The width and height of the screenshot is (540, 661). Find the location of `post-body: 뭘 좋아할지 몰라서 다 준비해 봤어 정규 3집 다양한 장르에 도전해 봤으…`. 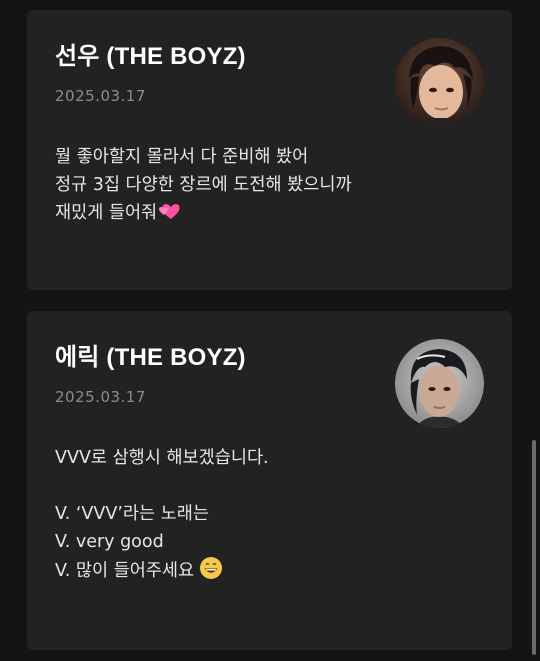

post-body: 뭘 좋아할지 몰라서 다 준비해 봤어 정규 3집 다양한 장르에 도전해 봤으… is located at coordinates (269, 186).